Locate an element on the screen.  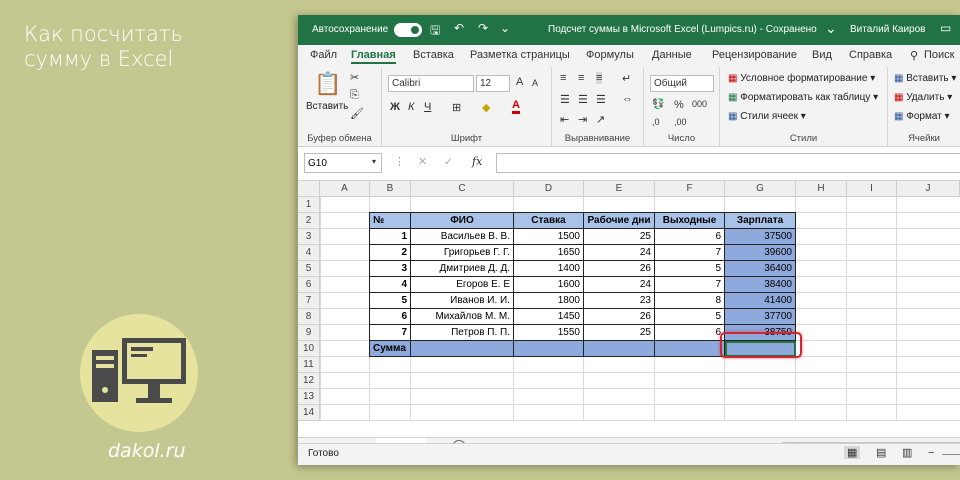
table-cell: 3 is located at coordinates (390, 269).